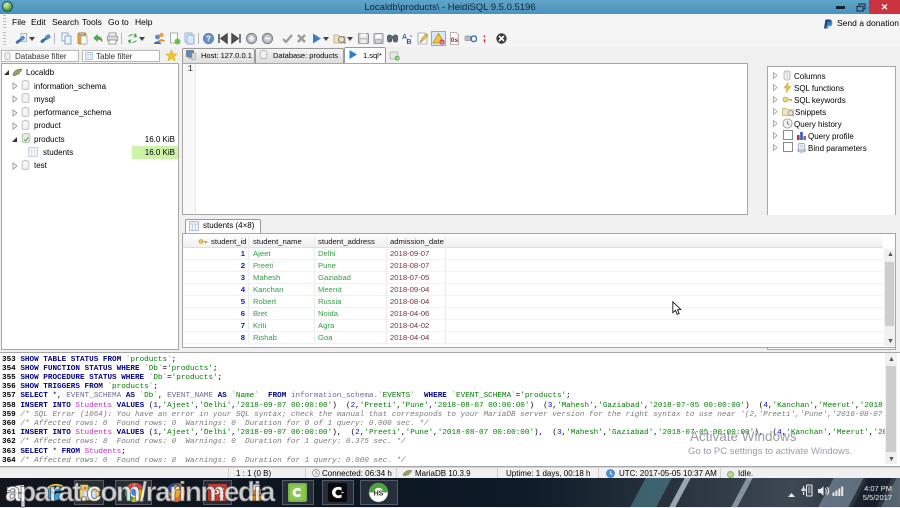 The image size is (900, 508). I want to click on svg-text: 0s, so click(455, 40).